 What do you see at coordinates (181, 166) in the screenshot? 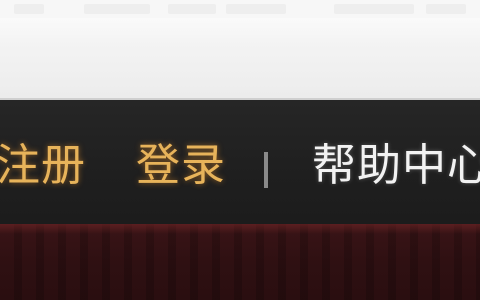
I see `login-link: 登录` at bounding box center [181, 166].